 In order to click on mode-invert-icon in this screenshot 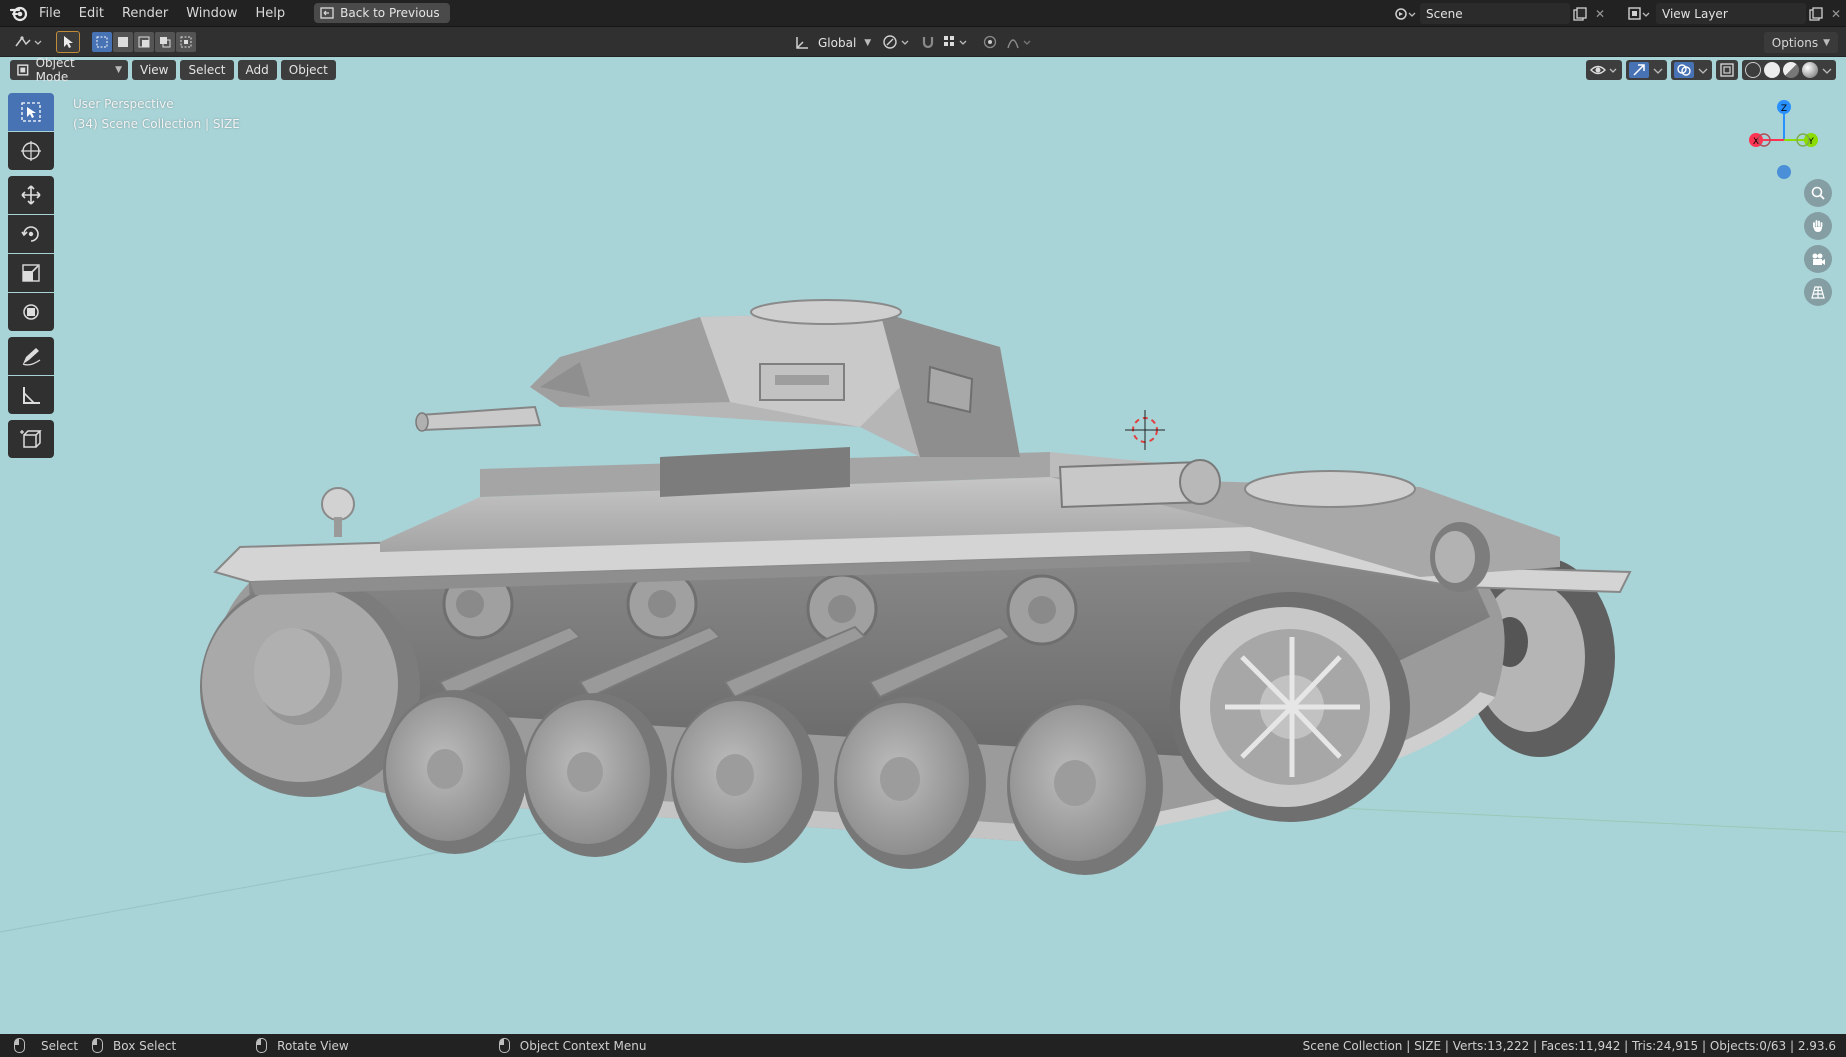, I will do `click(165, 42)`.